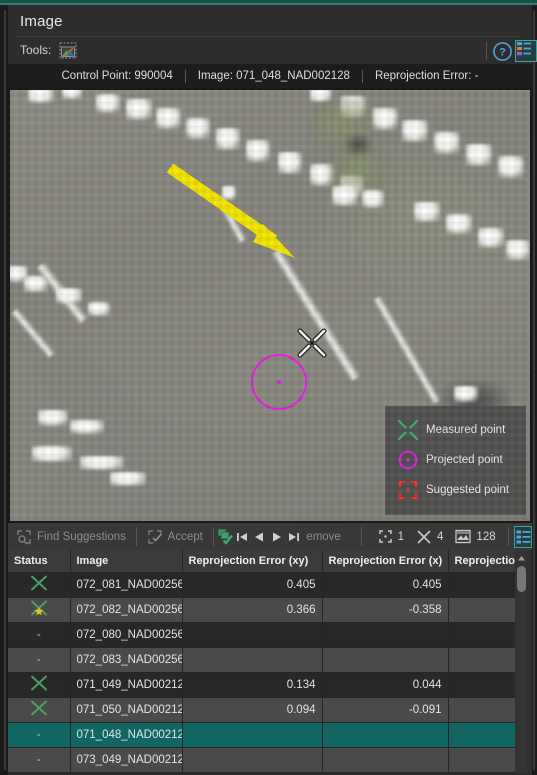 This screenshot has width=537, height=775. What do you see at coordinates (117, 76) in the screenshot?
I see `control-point-label: Control Point: 990004` at bounding box center [117, 76].